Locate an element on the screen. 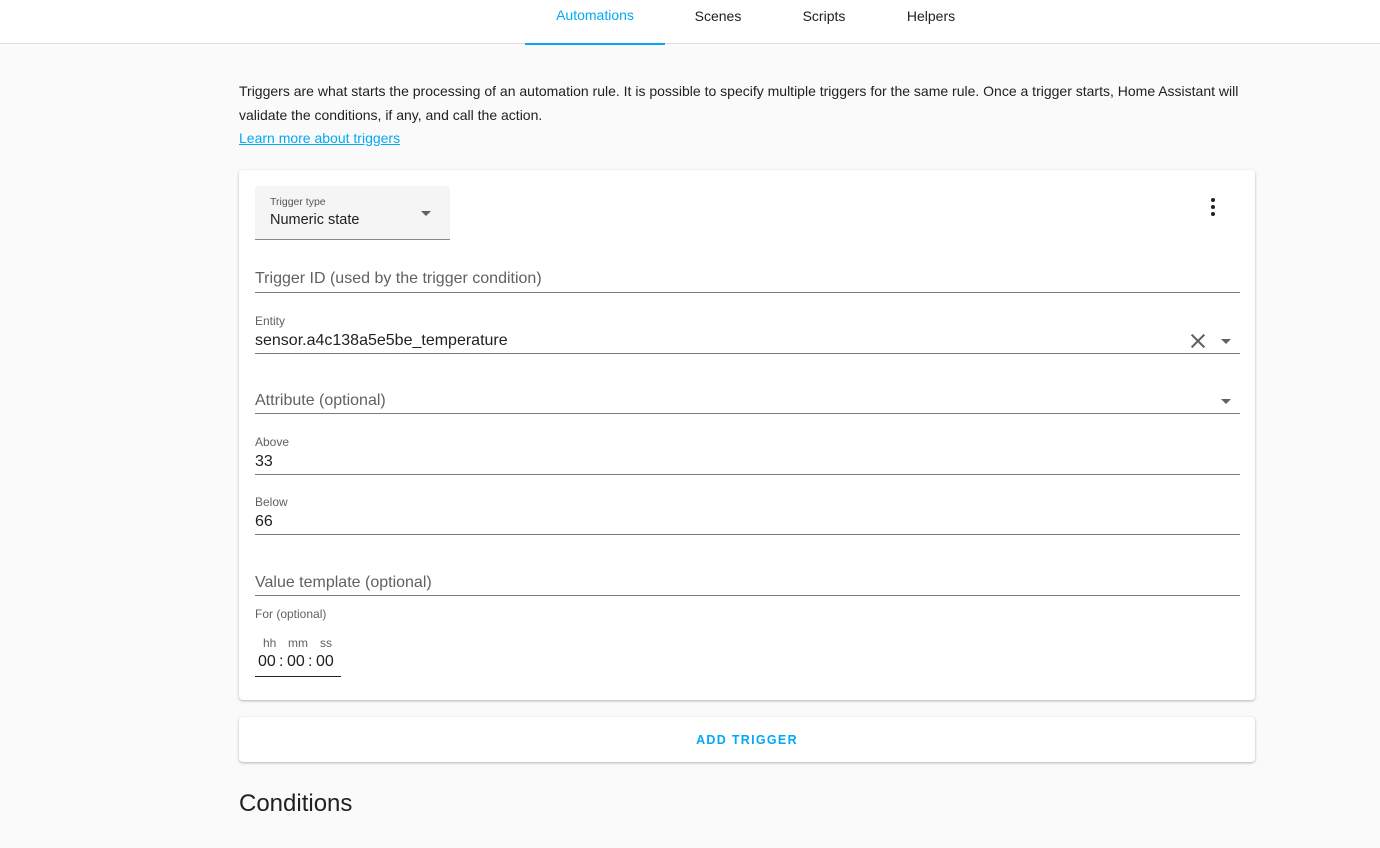 The width and height of the screenshot is (1380, 848). learn-more-triggers-link: Learn more about triggers is located at coordinates (319, 138).